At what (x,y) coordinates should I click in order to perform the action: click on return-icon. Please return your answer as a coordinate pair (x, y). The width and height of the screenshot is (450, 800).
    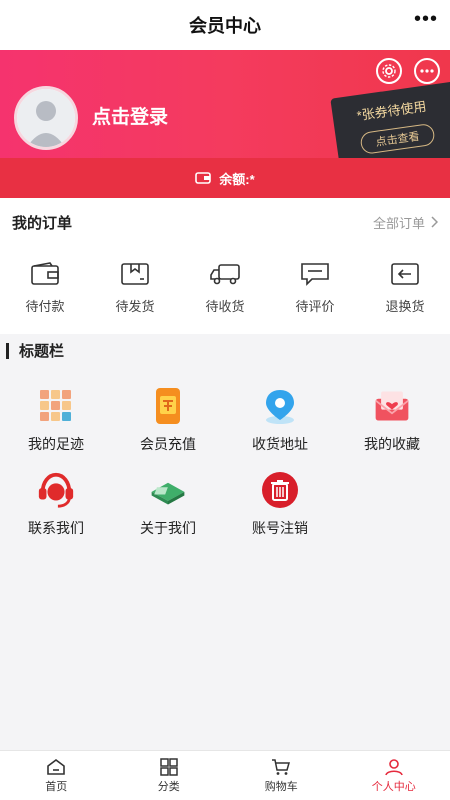
    Looking at the image, I should click on (405, 274).